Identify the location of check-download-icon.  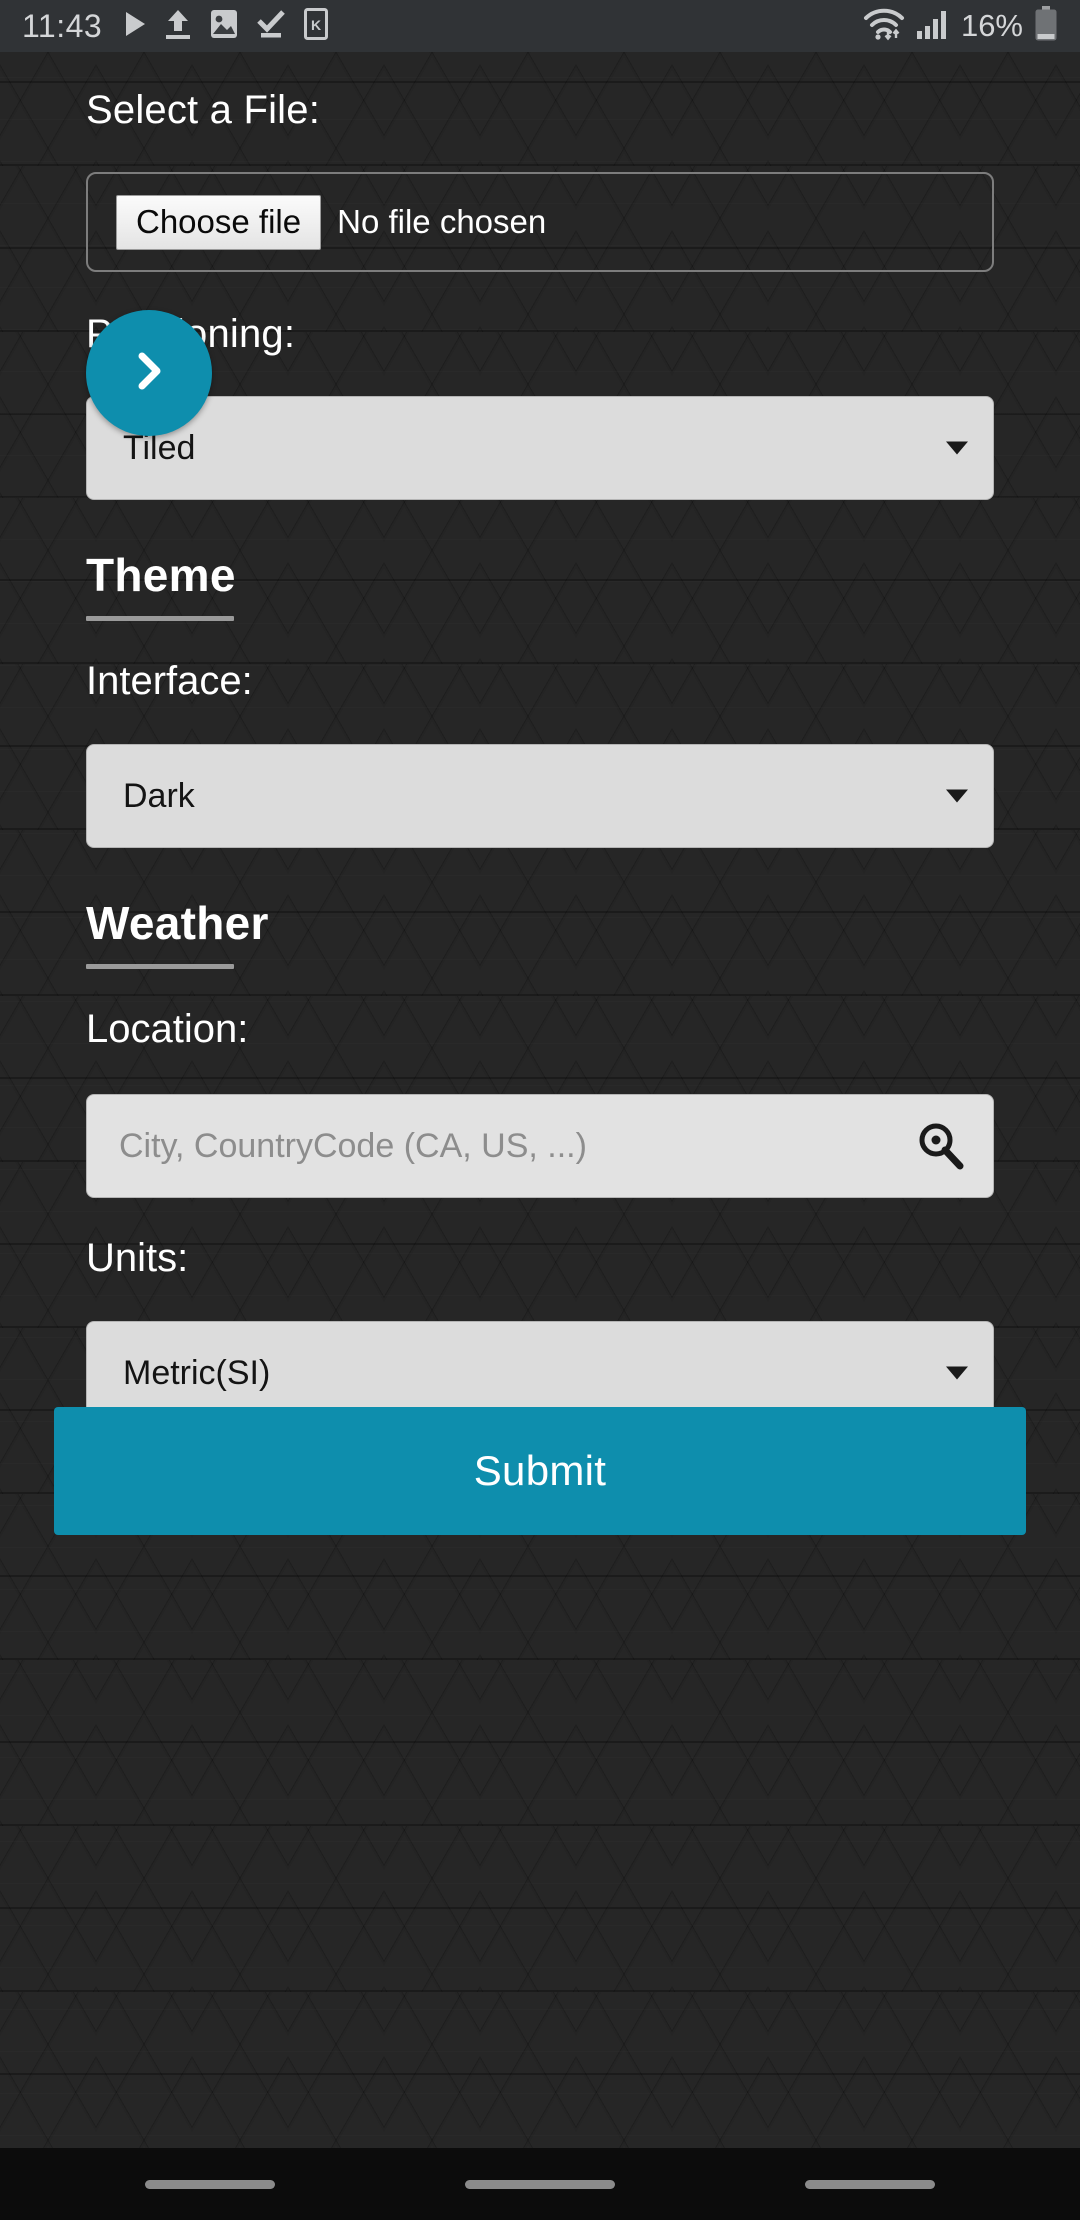
(271, 26).